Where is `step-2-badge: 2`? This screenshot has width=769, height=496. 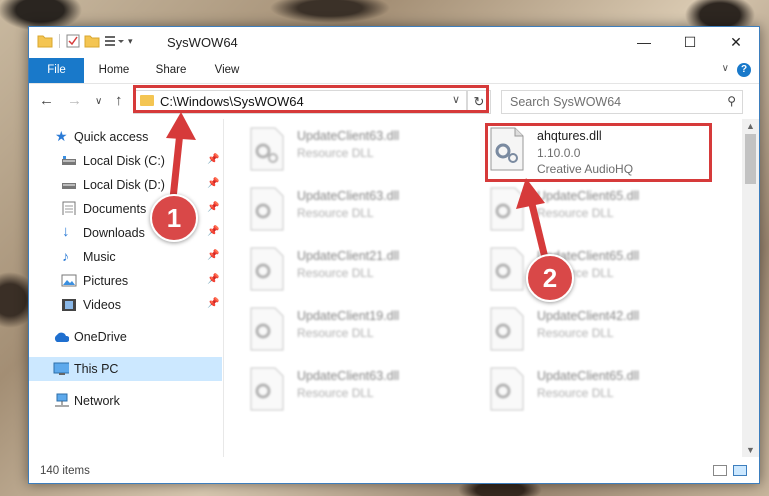 step-2-badge: 2 is located at coordinates (550, 278).